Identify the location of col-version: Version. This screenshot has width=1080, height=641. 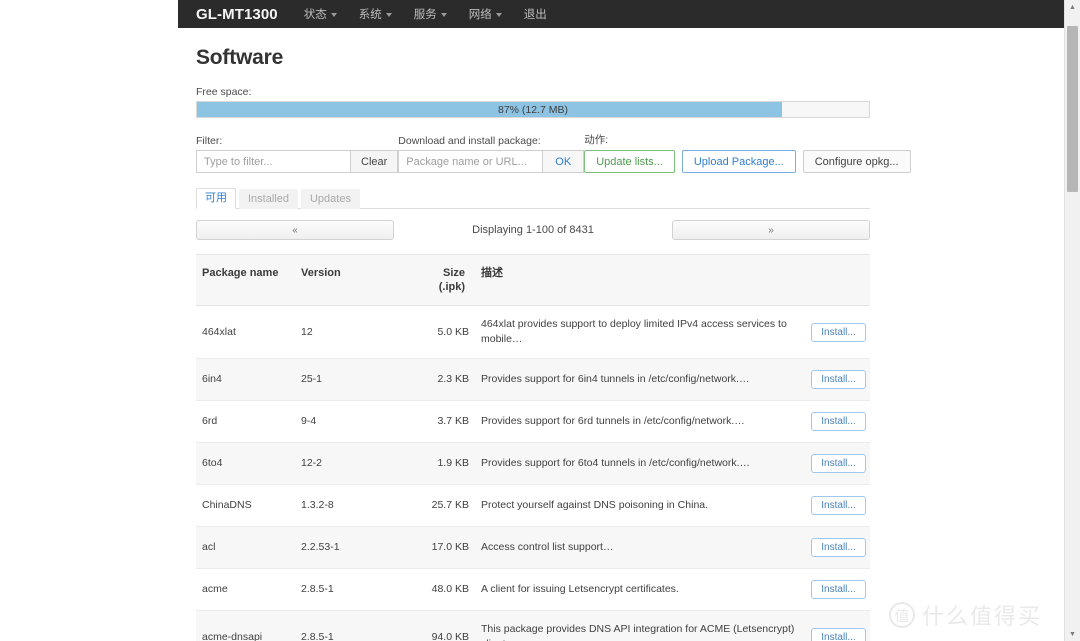
(356, 280).